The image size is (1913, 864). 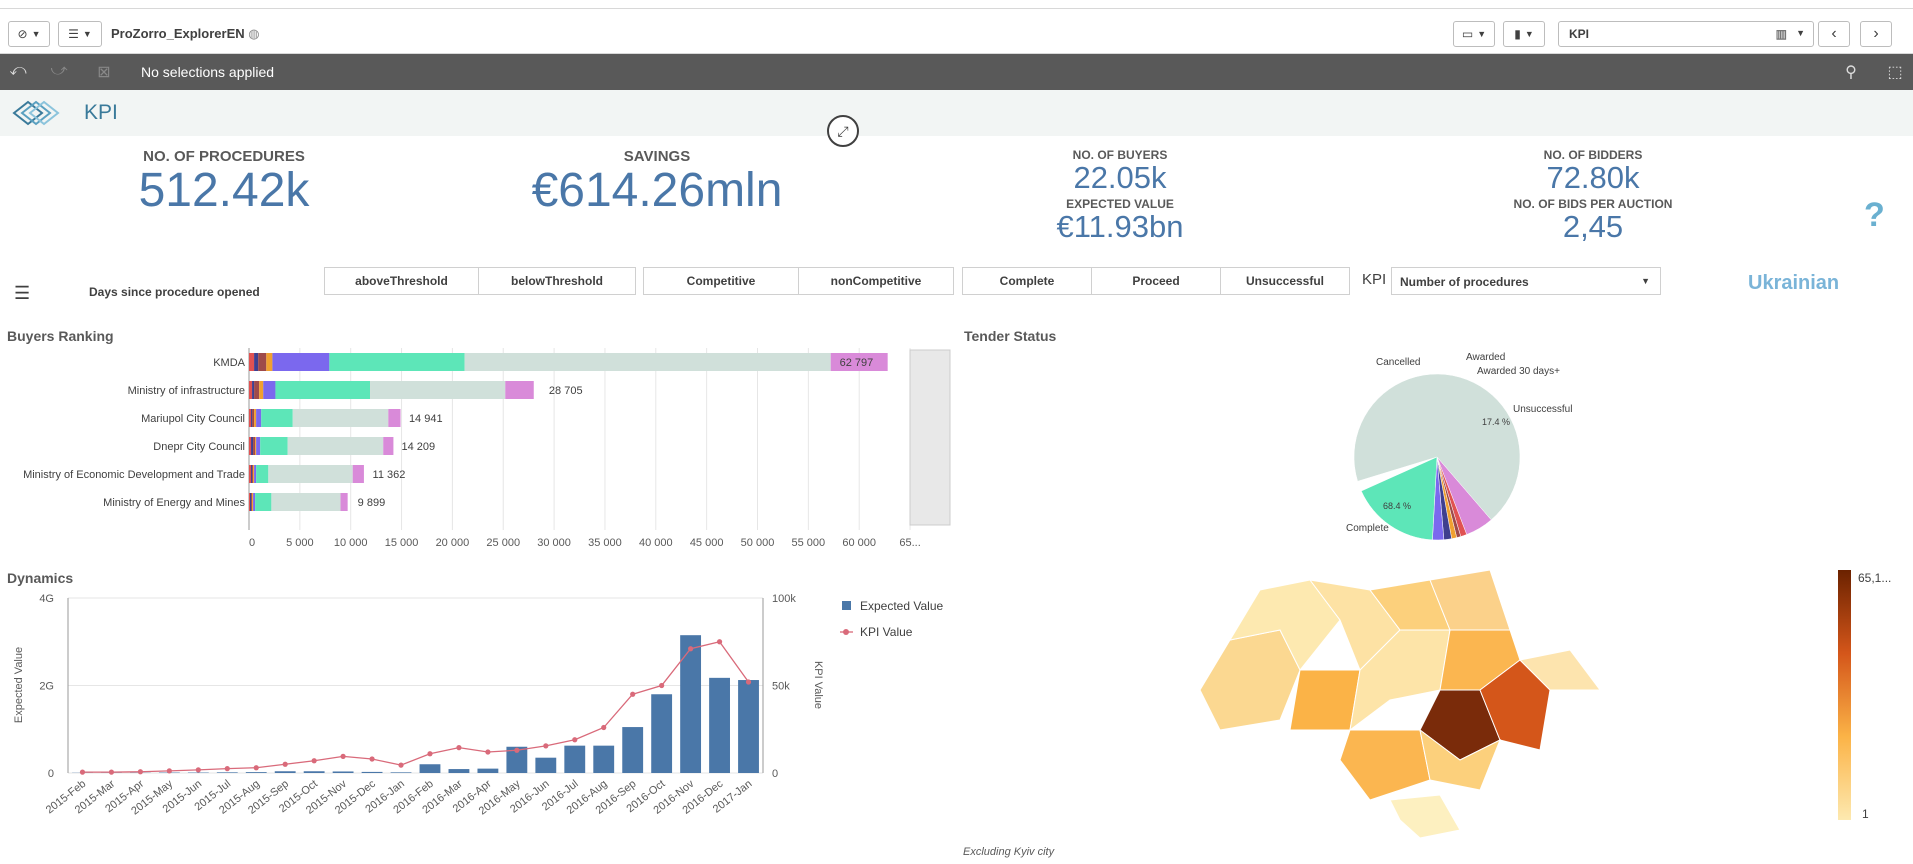 I want to click on map-region-west, so click(x=1250, y=680).